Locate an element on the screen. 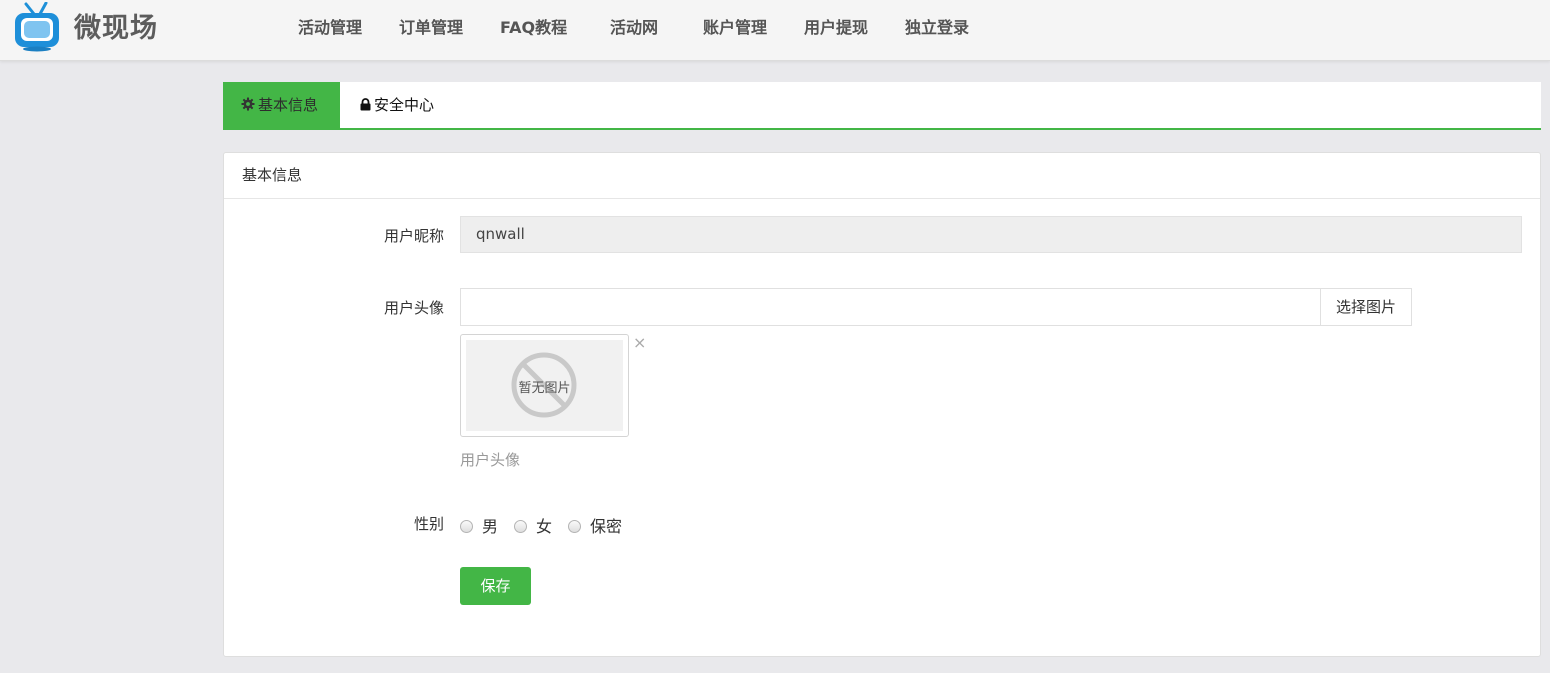 The image size is (1550, 673). tab-basic-info: 基本信息 is located at coordinates (281, 105).